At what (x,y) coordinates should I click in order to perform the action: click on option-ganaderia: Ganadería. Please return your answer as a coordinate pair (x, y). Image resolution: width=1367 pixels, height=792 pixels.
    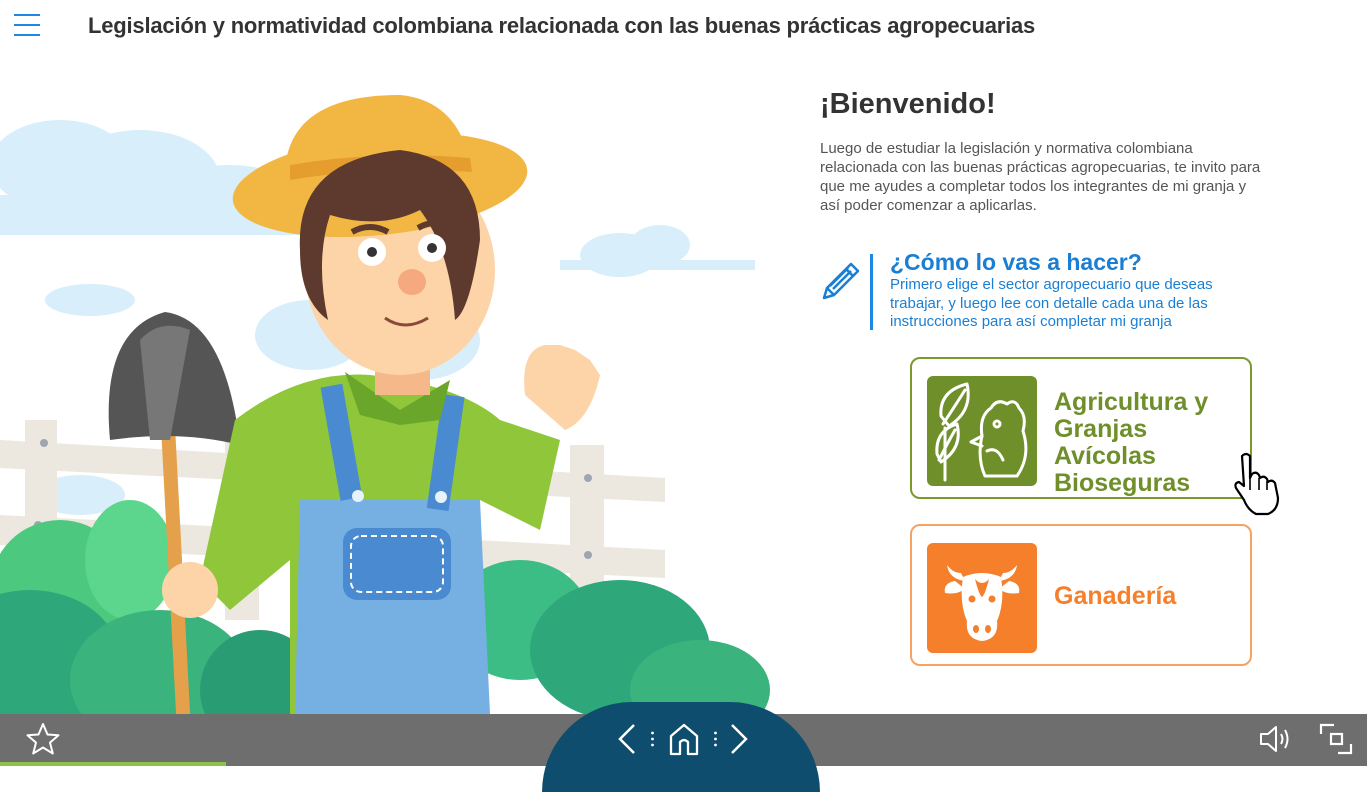
    Looking at the image, I should click on (1081, 595).